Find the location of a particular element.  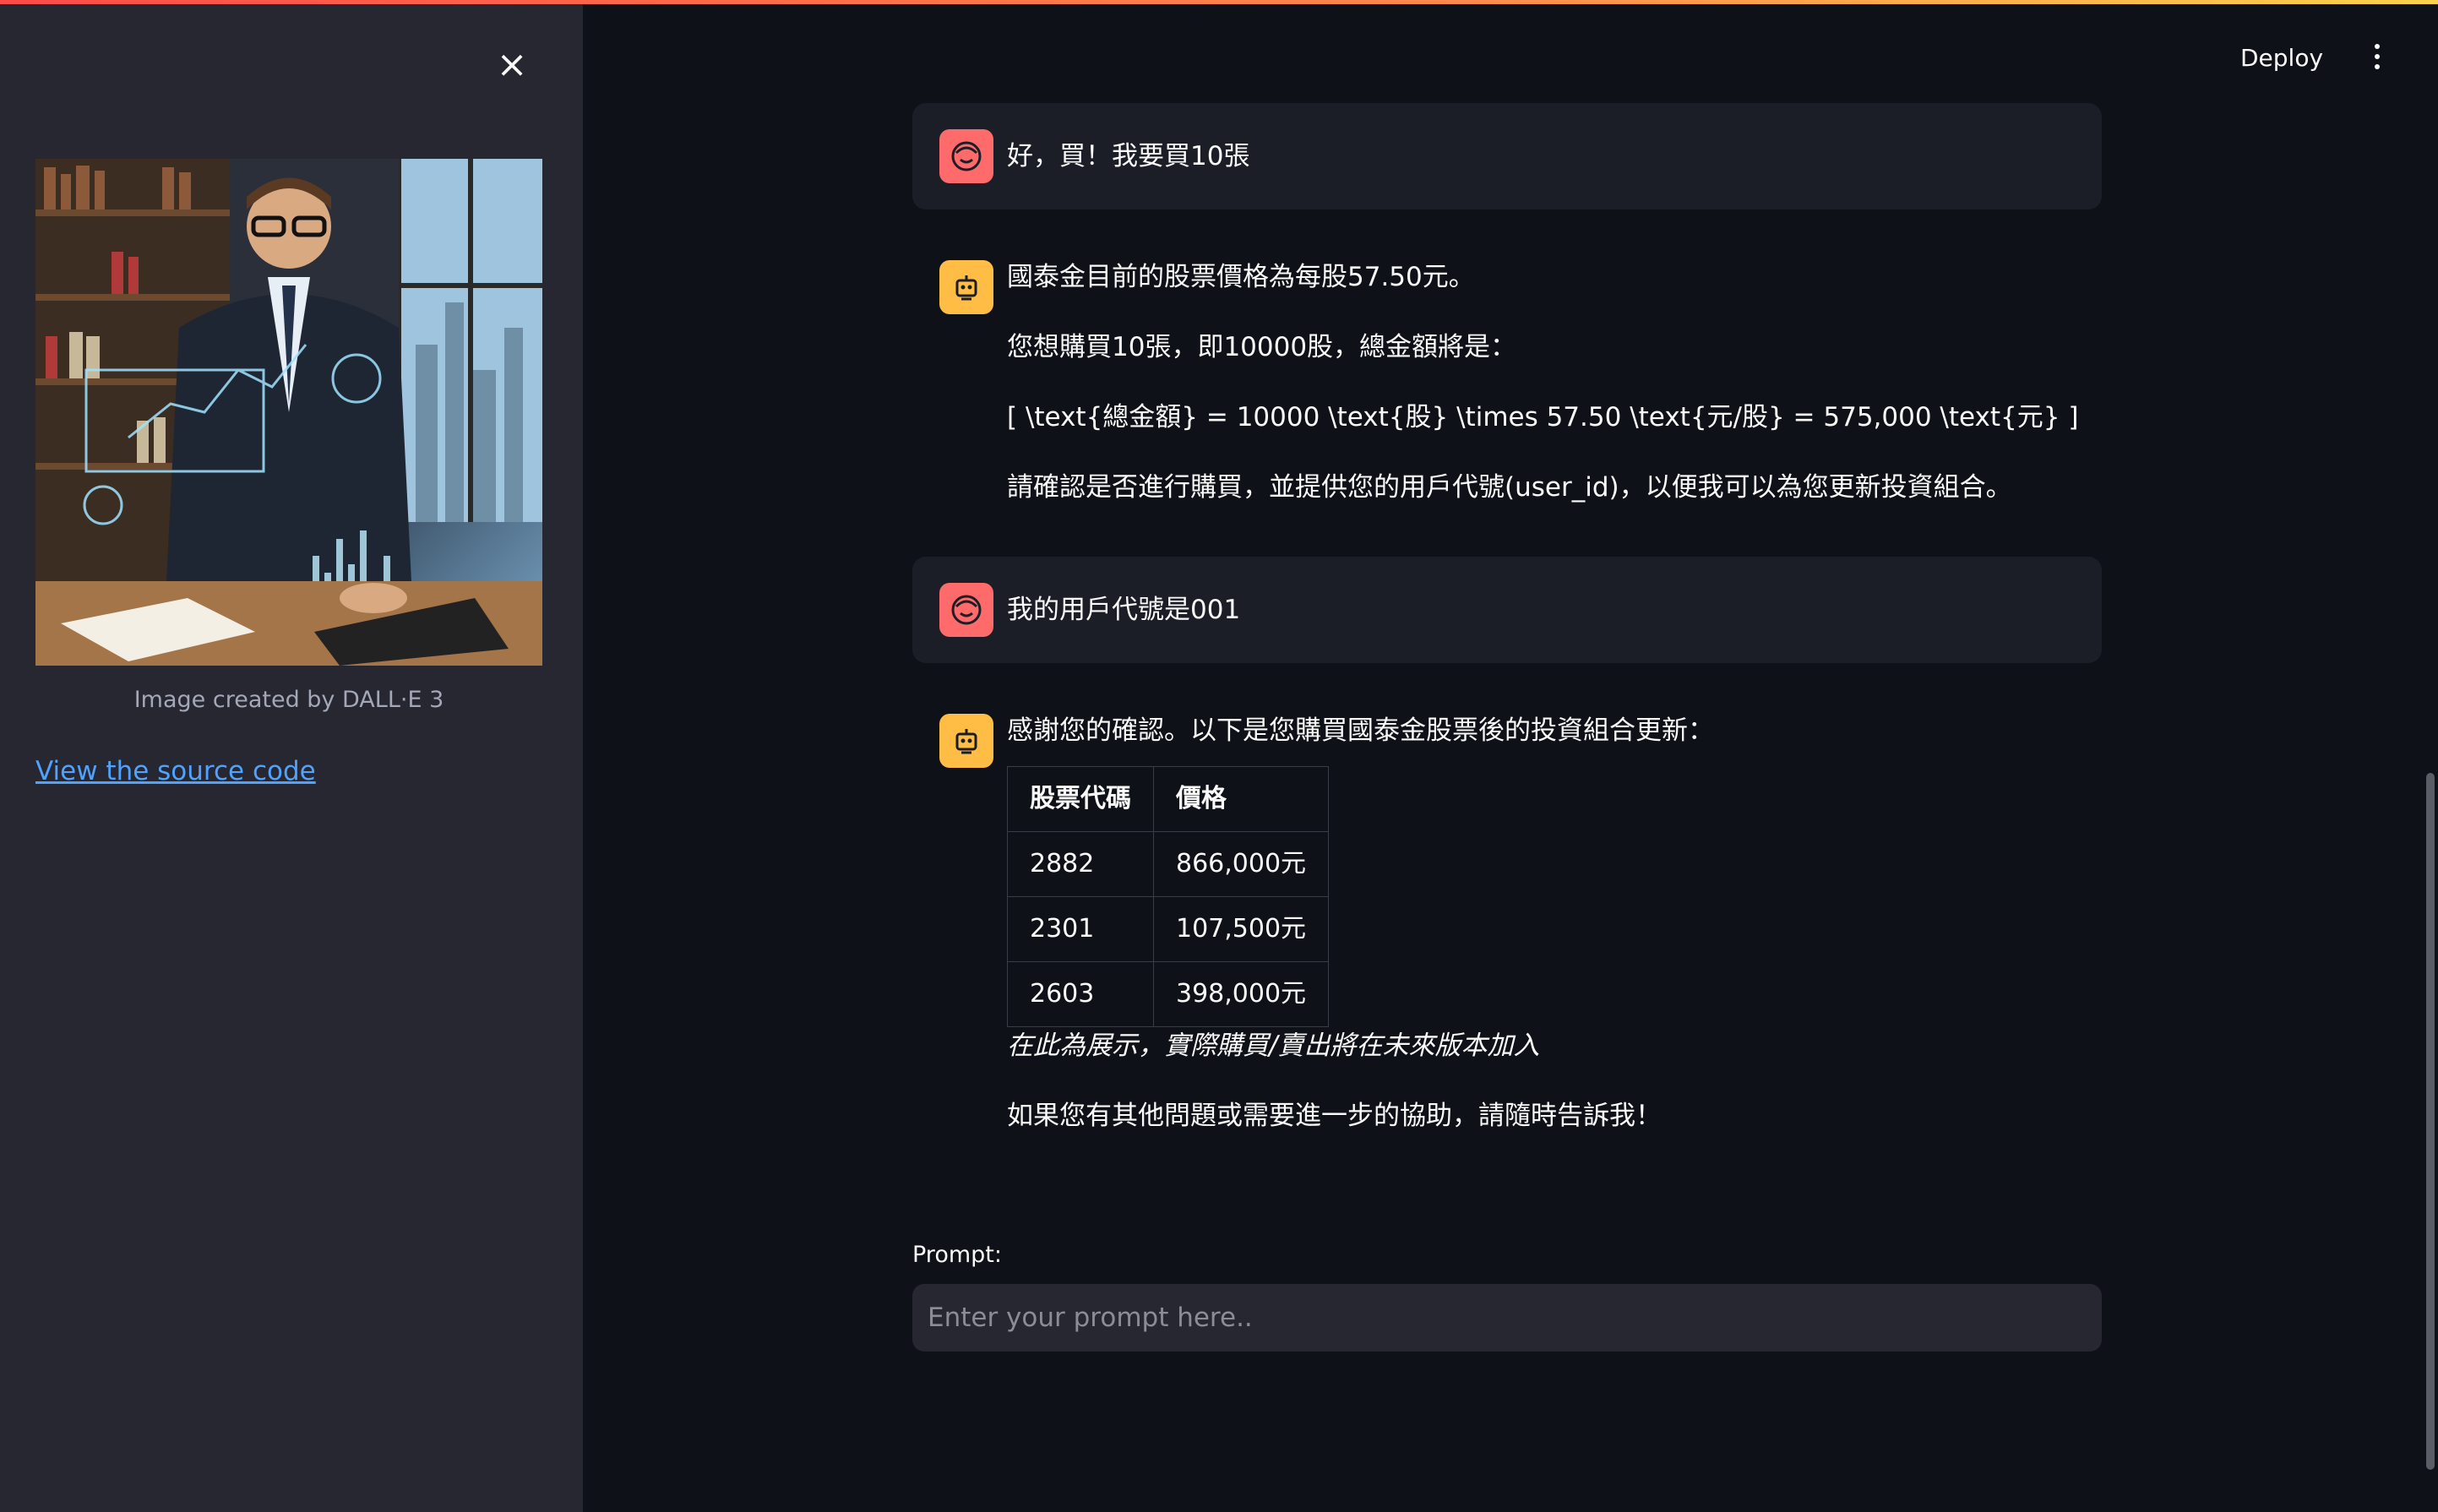

message-paragraph: 國泰金目前的股票價格為每股57.50元。 is located at coordinates (1241, 277).